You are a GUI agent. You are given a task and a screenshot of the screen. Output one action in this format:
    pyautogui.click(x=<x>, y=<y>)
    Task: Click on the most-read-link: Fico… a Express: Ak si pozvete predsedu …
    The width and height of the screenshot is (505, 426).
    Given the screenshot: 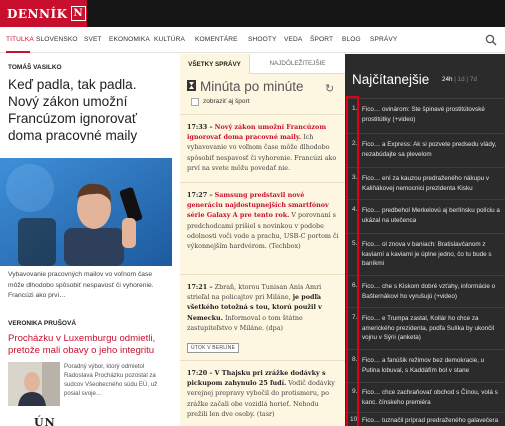 What is the action you would take?
    pyautogui.click(x=431, y=149)
    